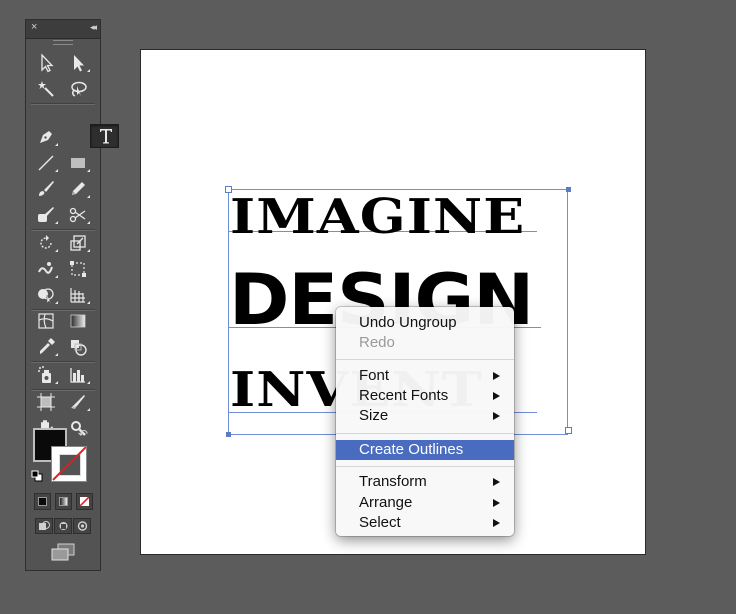  I want to click on none-swatch-icon, so click(84, 501).